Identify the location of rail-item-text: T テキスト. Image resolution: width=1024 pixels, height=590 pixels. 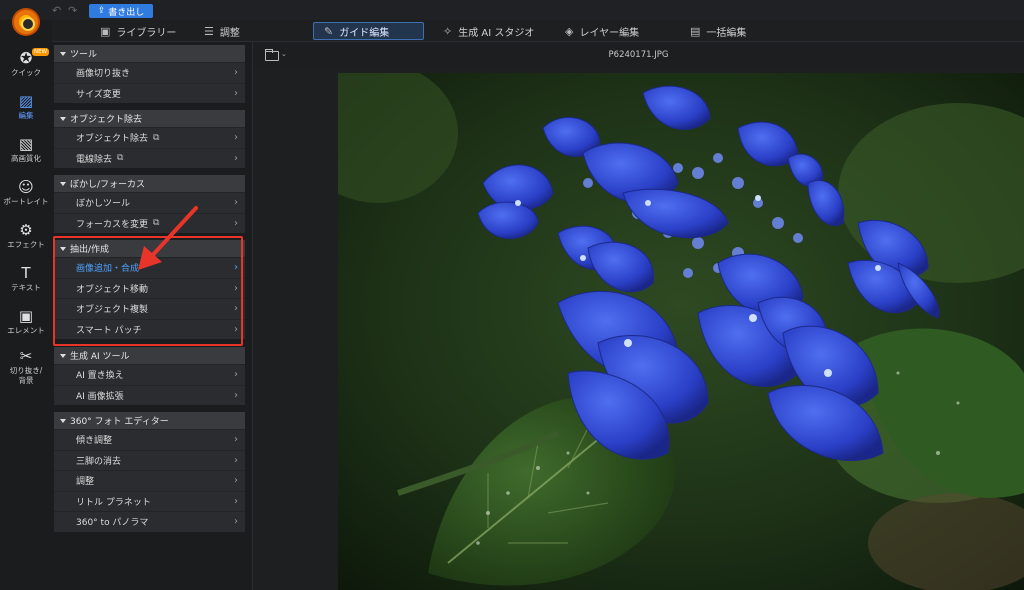
(26, 279).